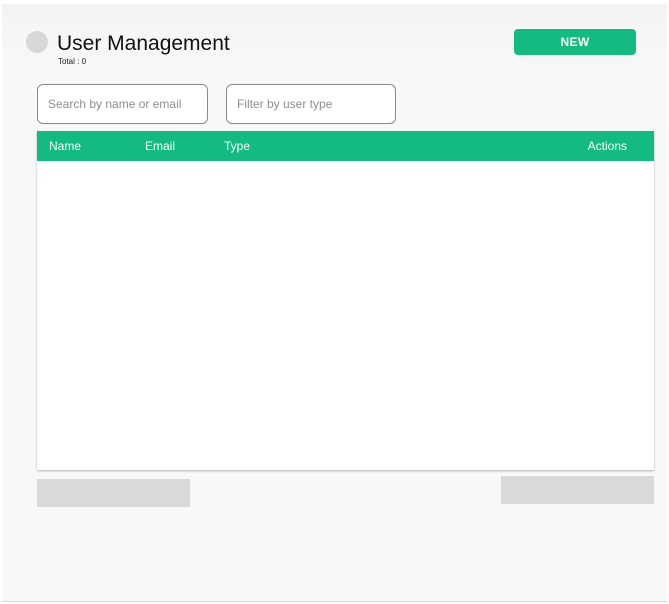  Describe the element at coordinates (65, 146) in the screenshot. I see `column-header-name: Name` at that location.